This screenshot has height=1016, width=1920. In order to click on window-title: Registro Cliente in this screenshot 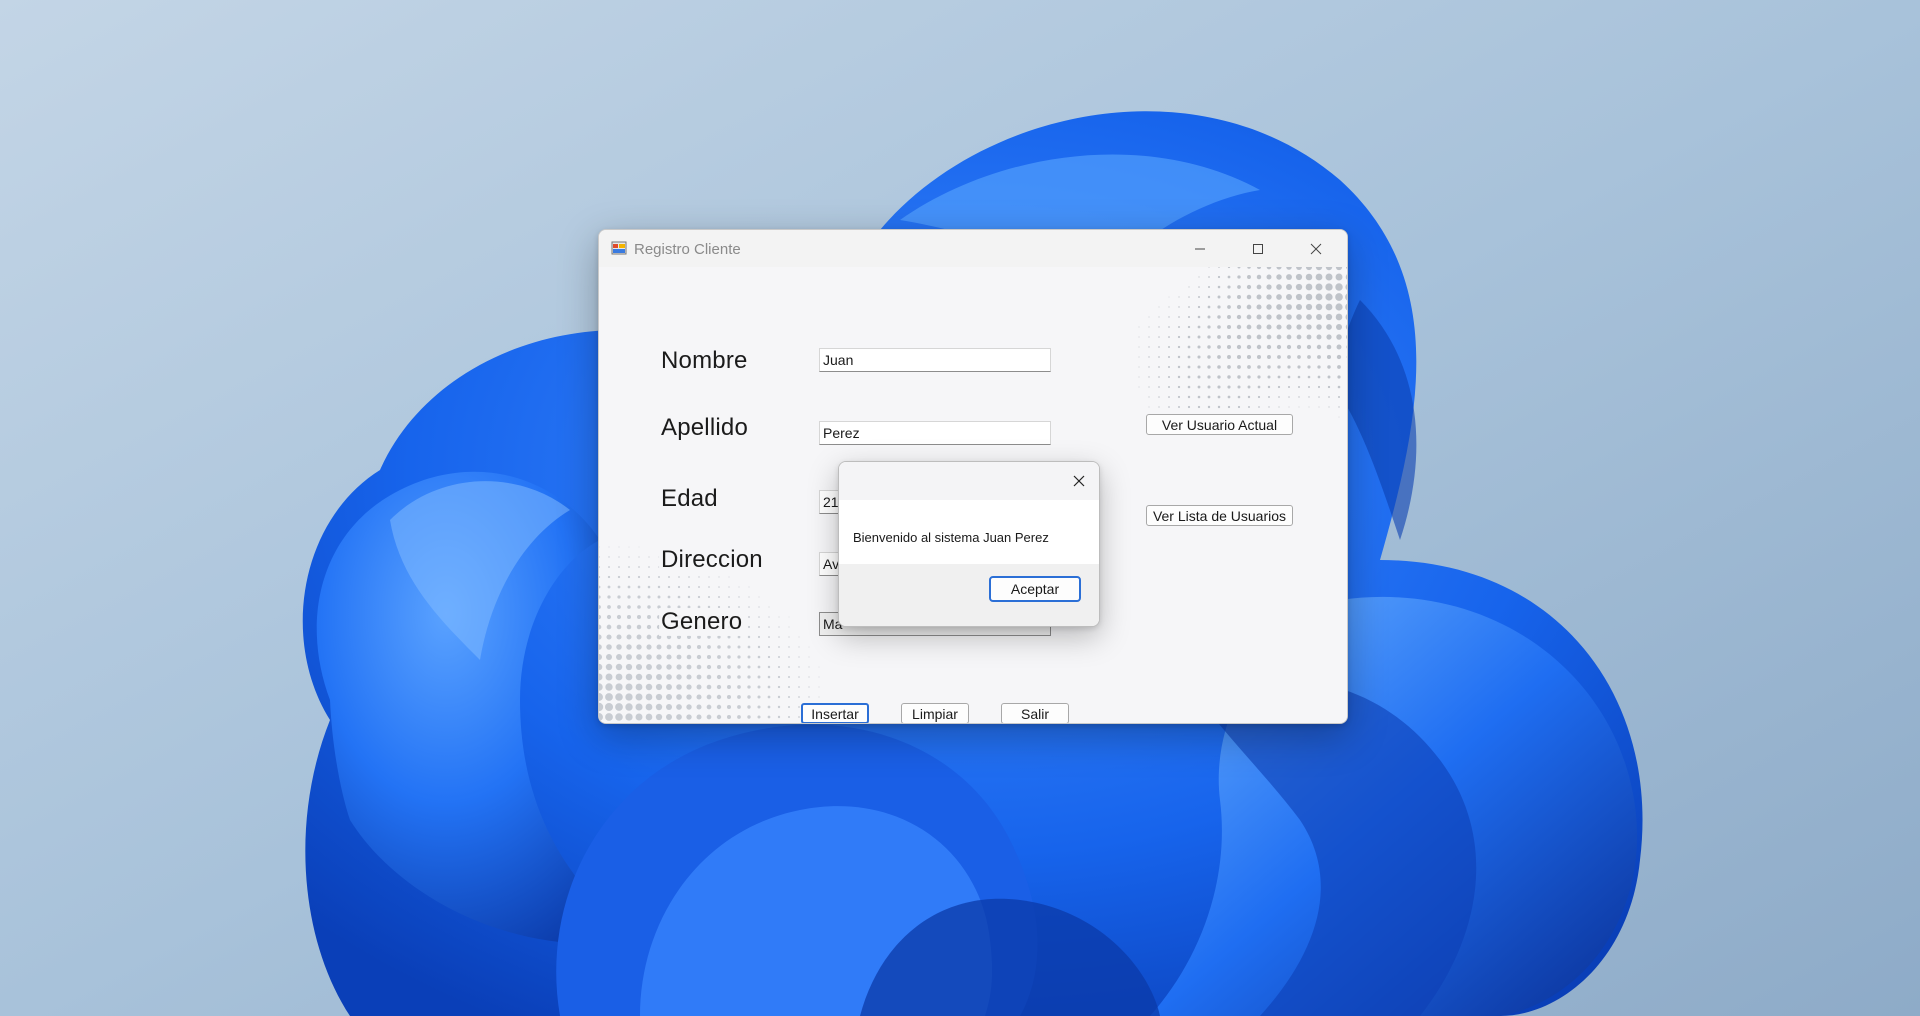, I will do `click(687, 249)`.